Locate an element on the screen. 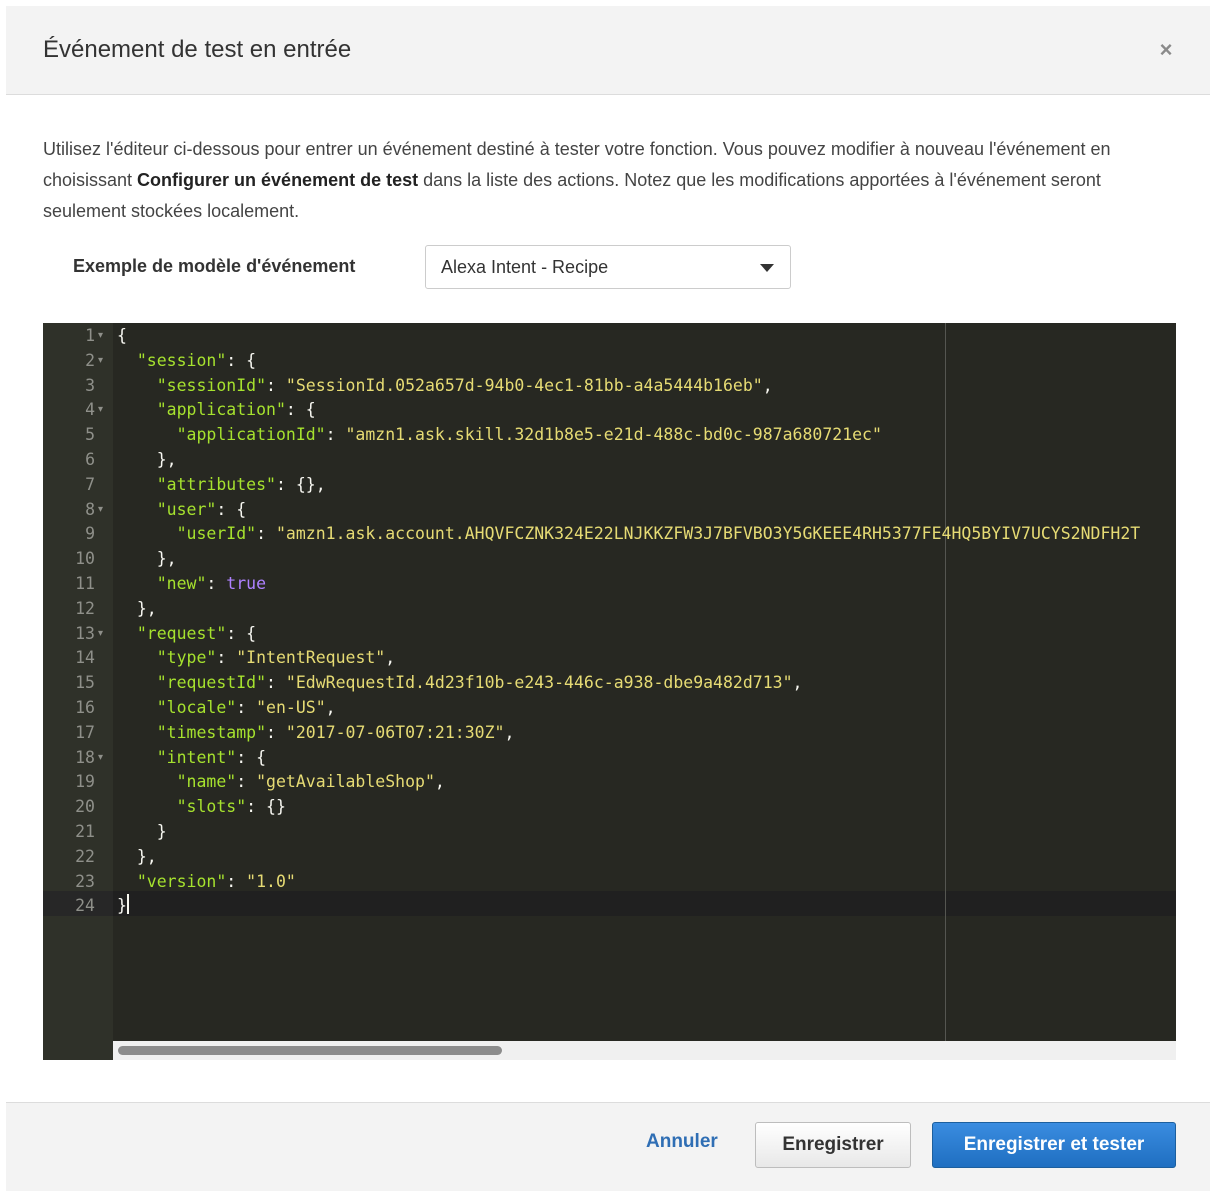  code-token: "application" is located at coordinates (221, 410).